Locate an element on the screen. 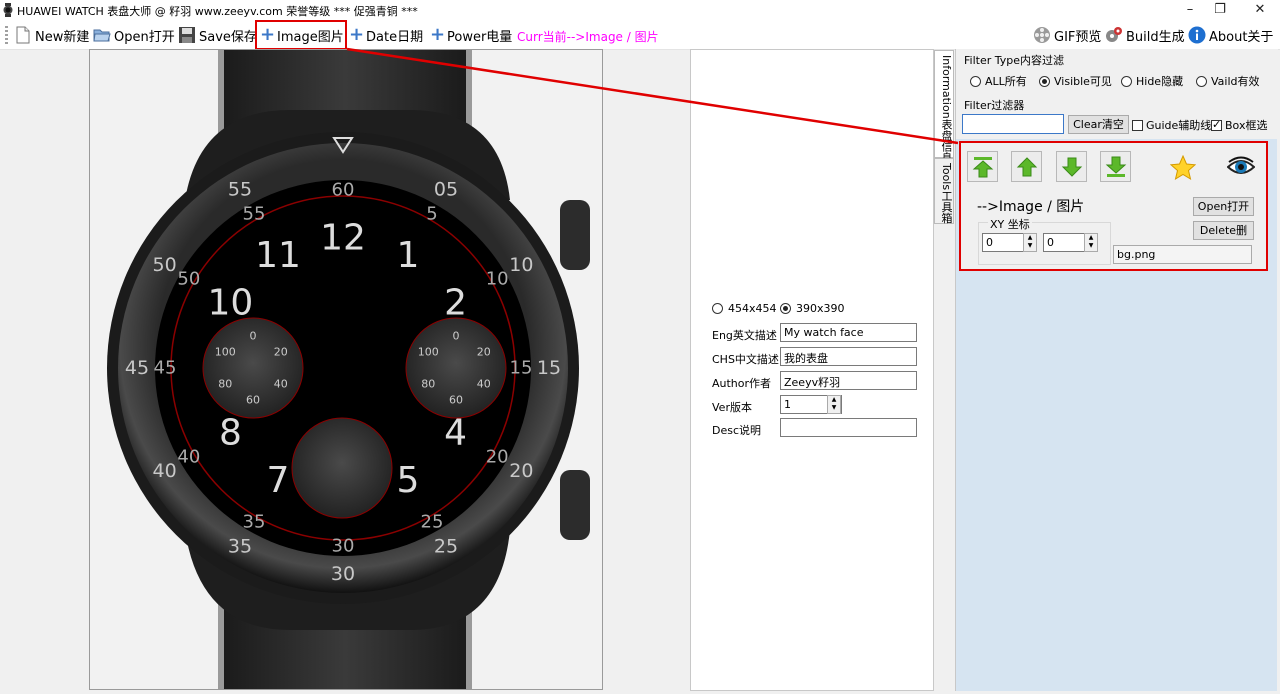 The width and height of the screenshot is (1280, 694). guide-checkbox is located at coordinates (1137, 125).